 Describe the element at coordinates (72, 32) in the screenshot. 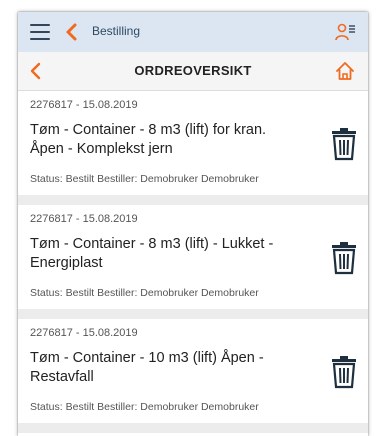

I see `chevron-left-icon` at that location.